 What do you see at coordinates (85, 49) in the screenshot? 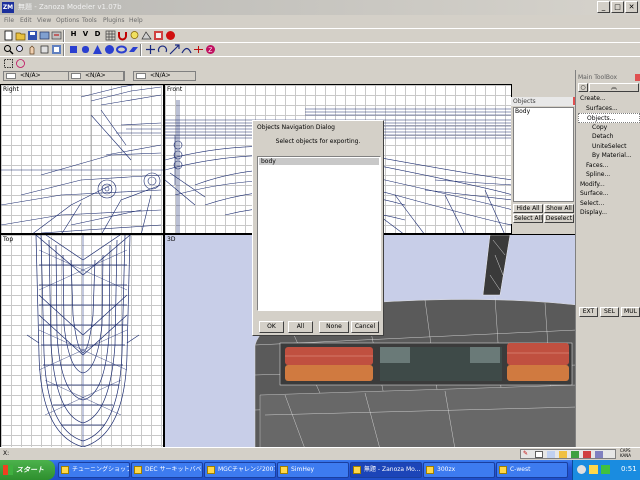
I see `cylinder-primitive-icon` at bounding box center [85, 49].